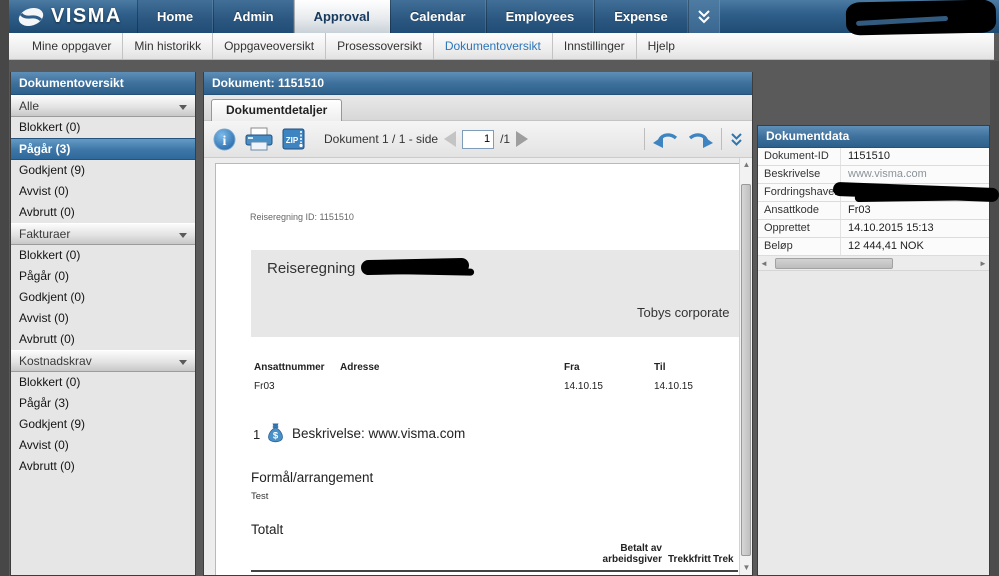 Image resolution: width=999 pixels, height=576 pixels. I want to click on data-label: Beløp, so click(799, 246).